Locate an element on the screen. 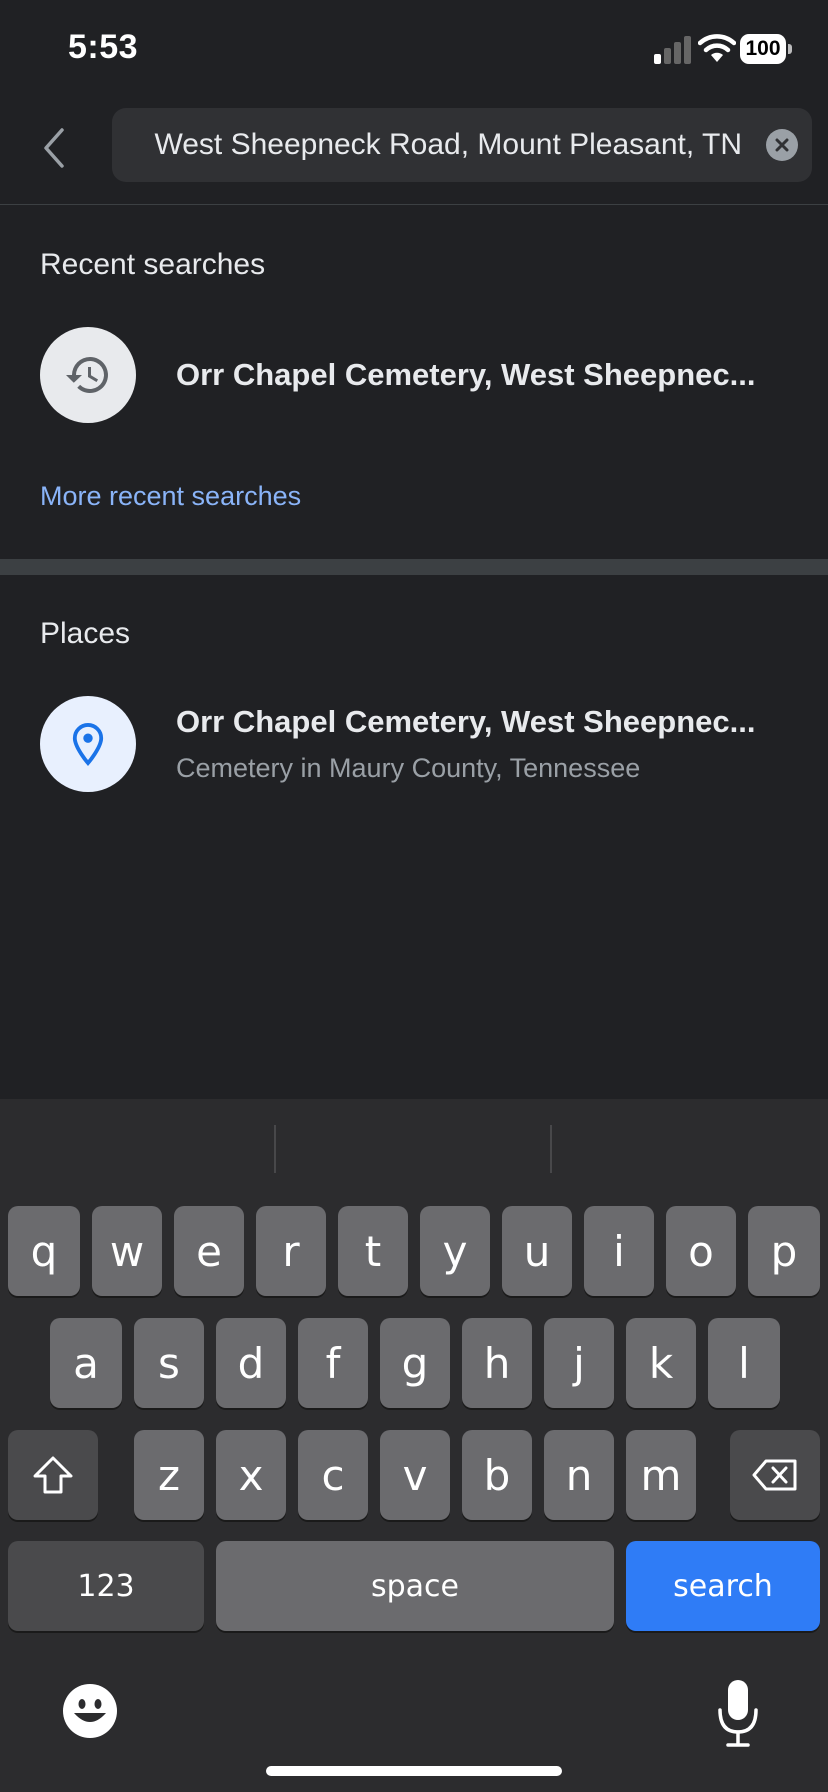  key-s: s is located at coordinates (169, 1363).